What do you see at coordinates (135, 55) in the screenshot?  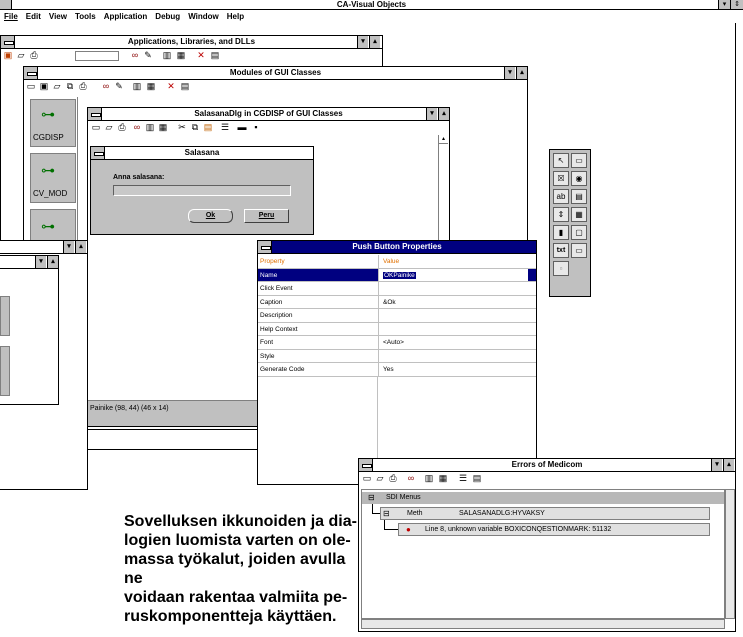 I see `link-icon: ∞` at bounding box center [135, 55].